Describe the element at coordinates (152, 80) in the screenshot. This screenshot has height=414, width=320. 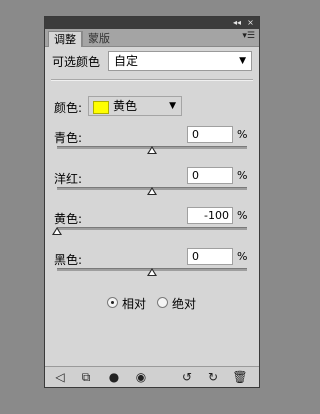
I see `divider` at that location.